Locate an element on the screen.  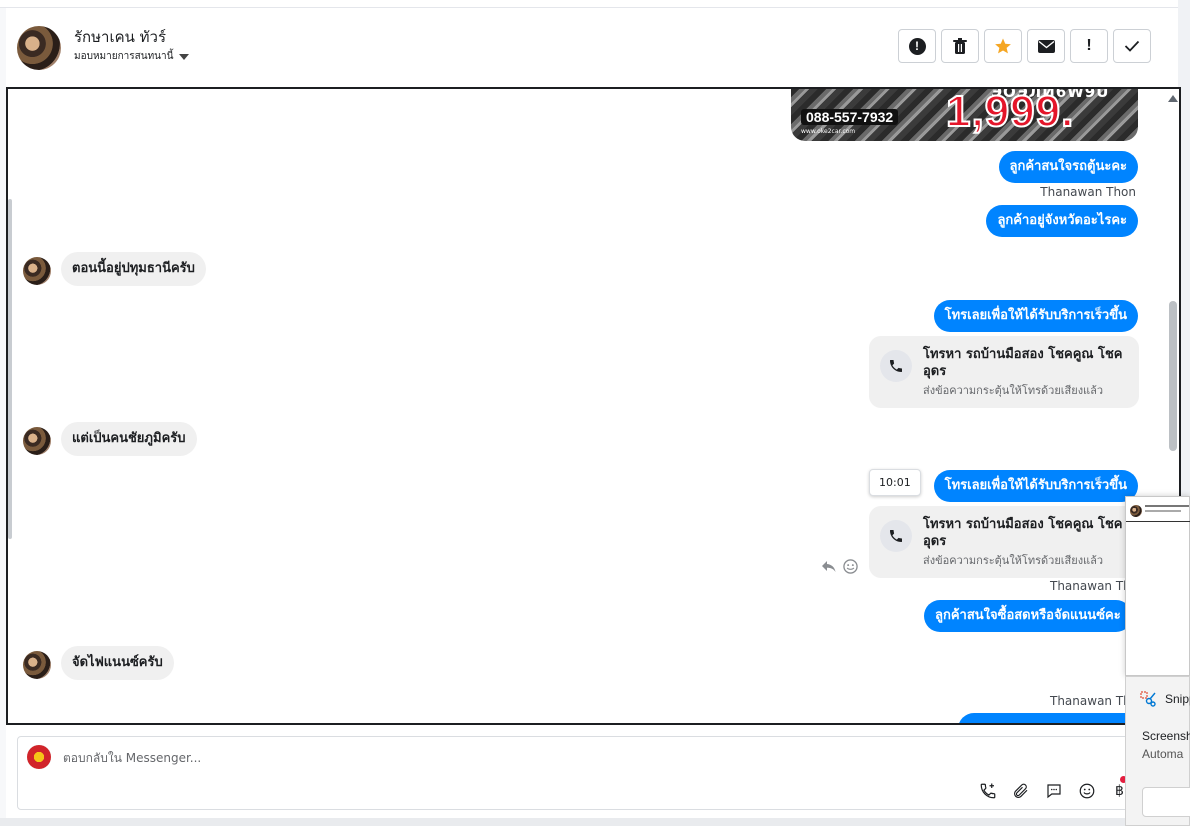
spam-button: ! is located at coordinates (1089, 46).